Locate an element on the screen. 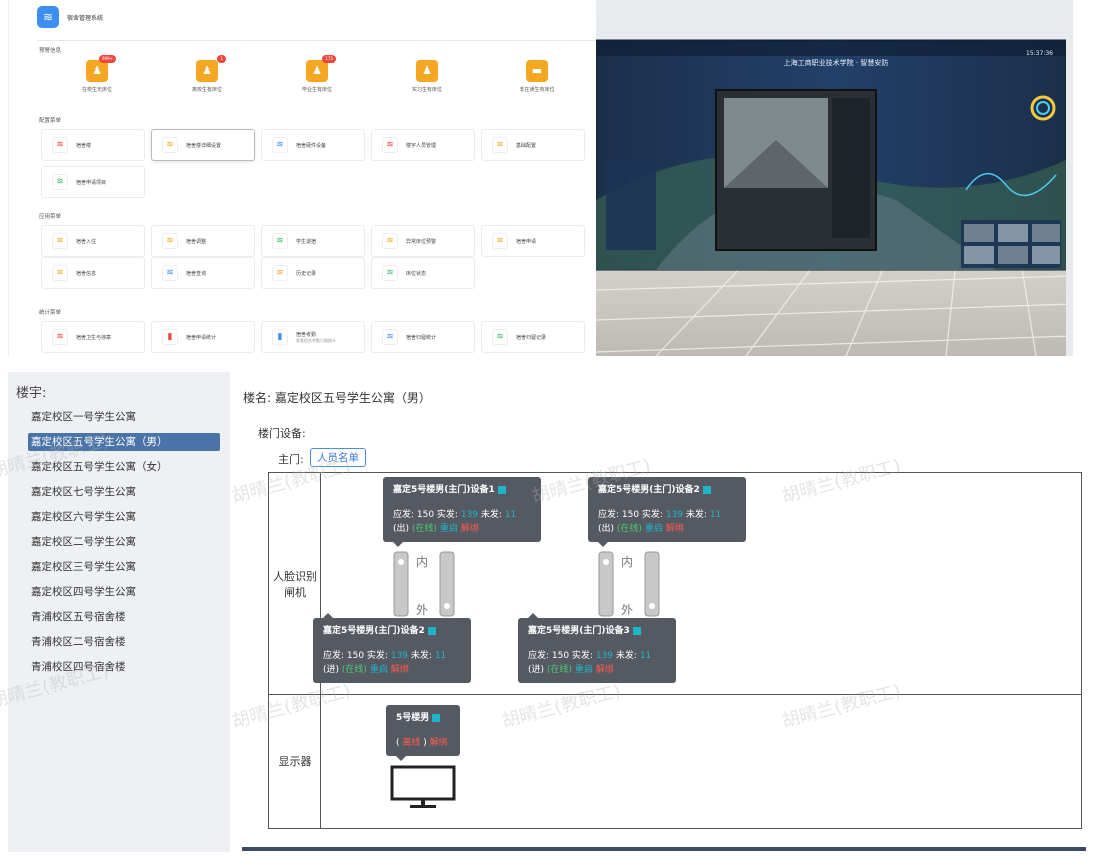 This screenshot has height=862, width=1106. table-divider is located at coordinates (675, 694).